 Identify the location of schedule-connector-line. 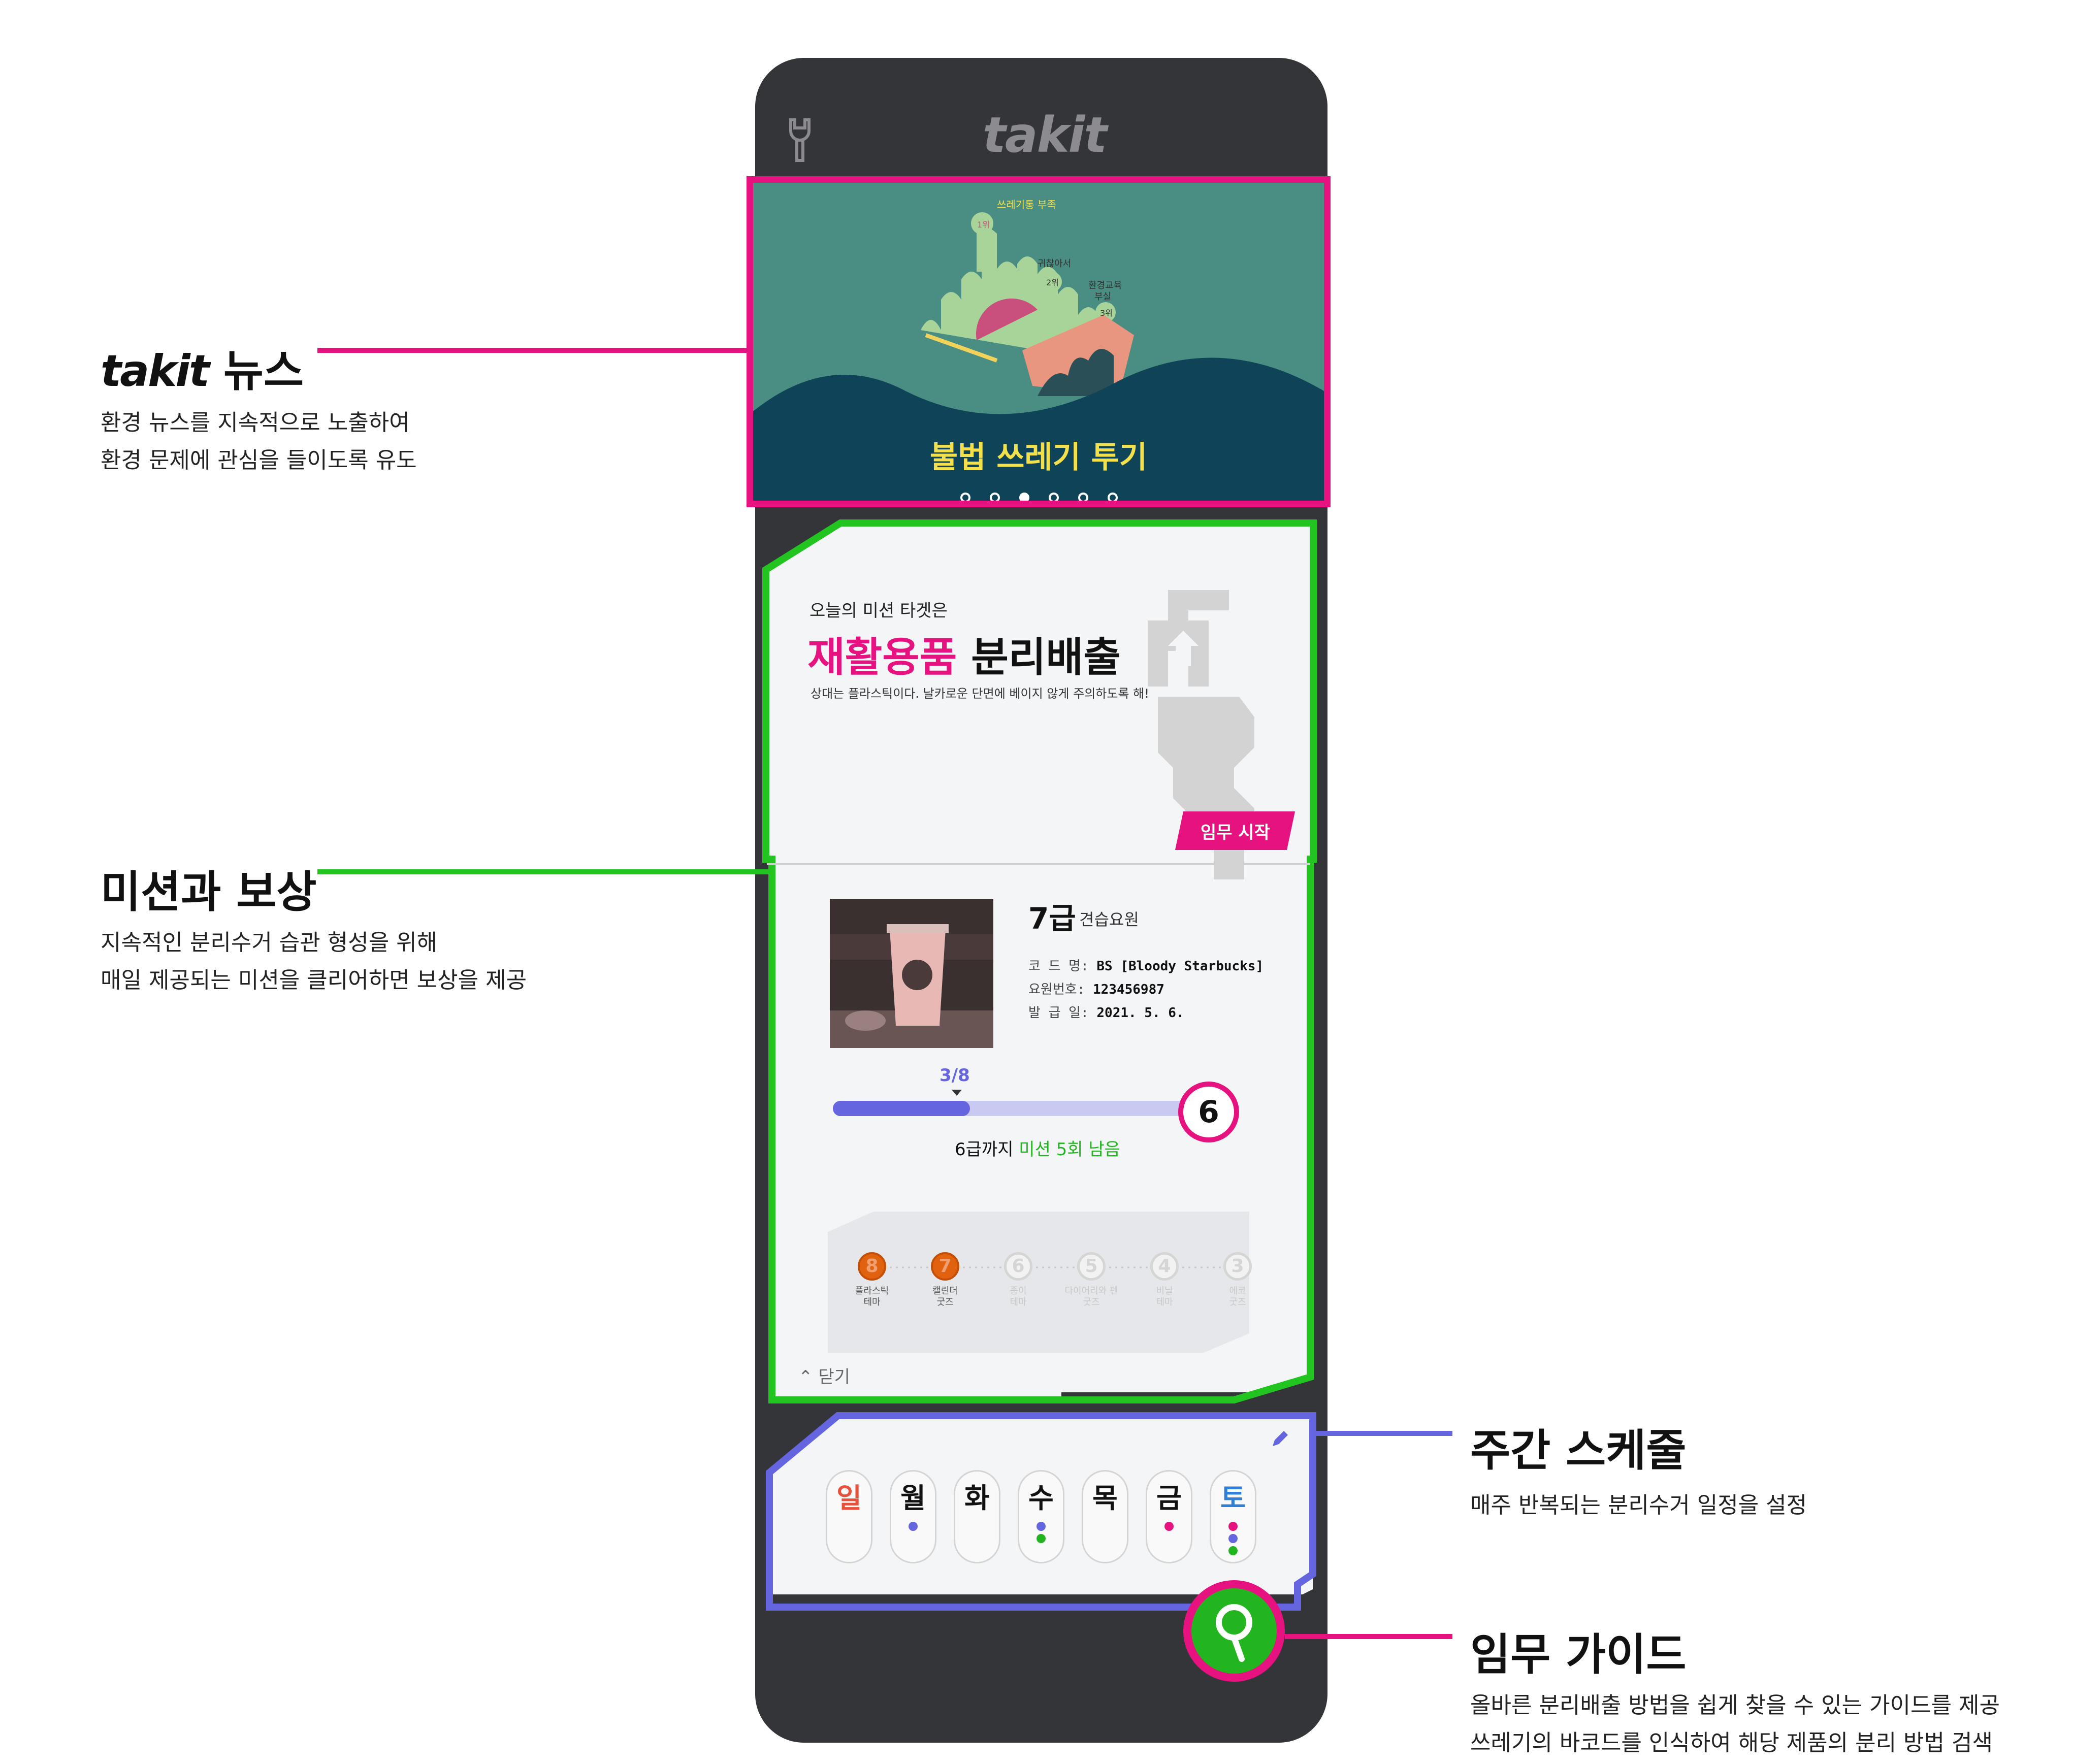
(1384, 1433).